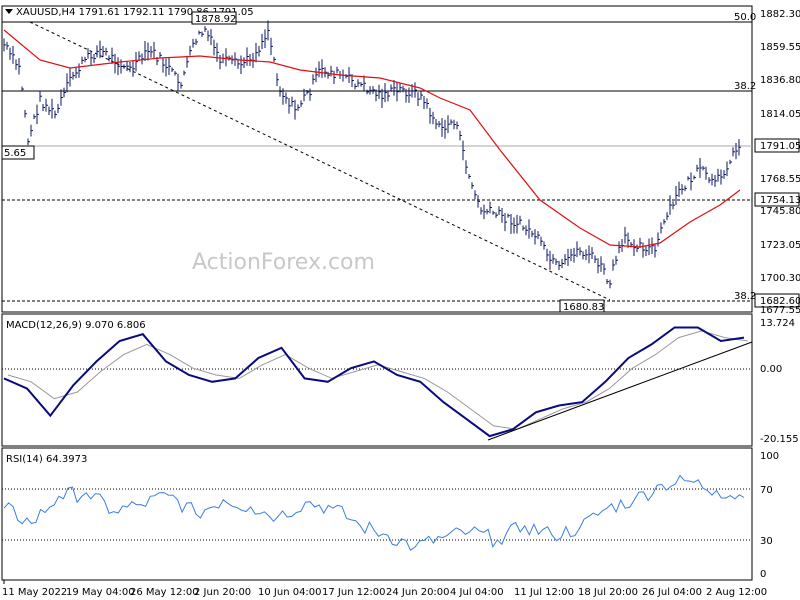  What do you see at coordinates (745, 86) in the screenshot?
I see `fib-label-38-top: 38.2` at bounding box center [745, 86].